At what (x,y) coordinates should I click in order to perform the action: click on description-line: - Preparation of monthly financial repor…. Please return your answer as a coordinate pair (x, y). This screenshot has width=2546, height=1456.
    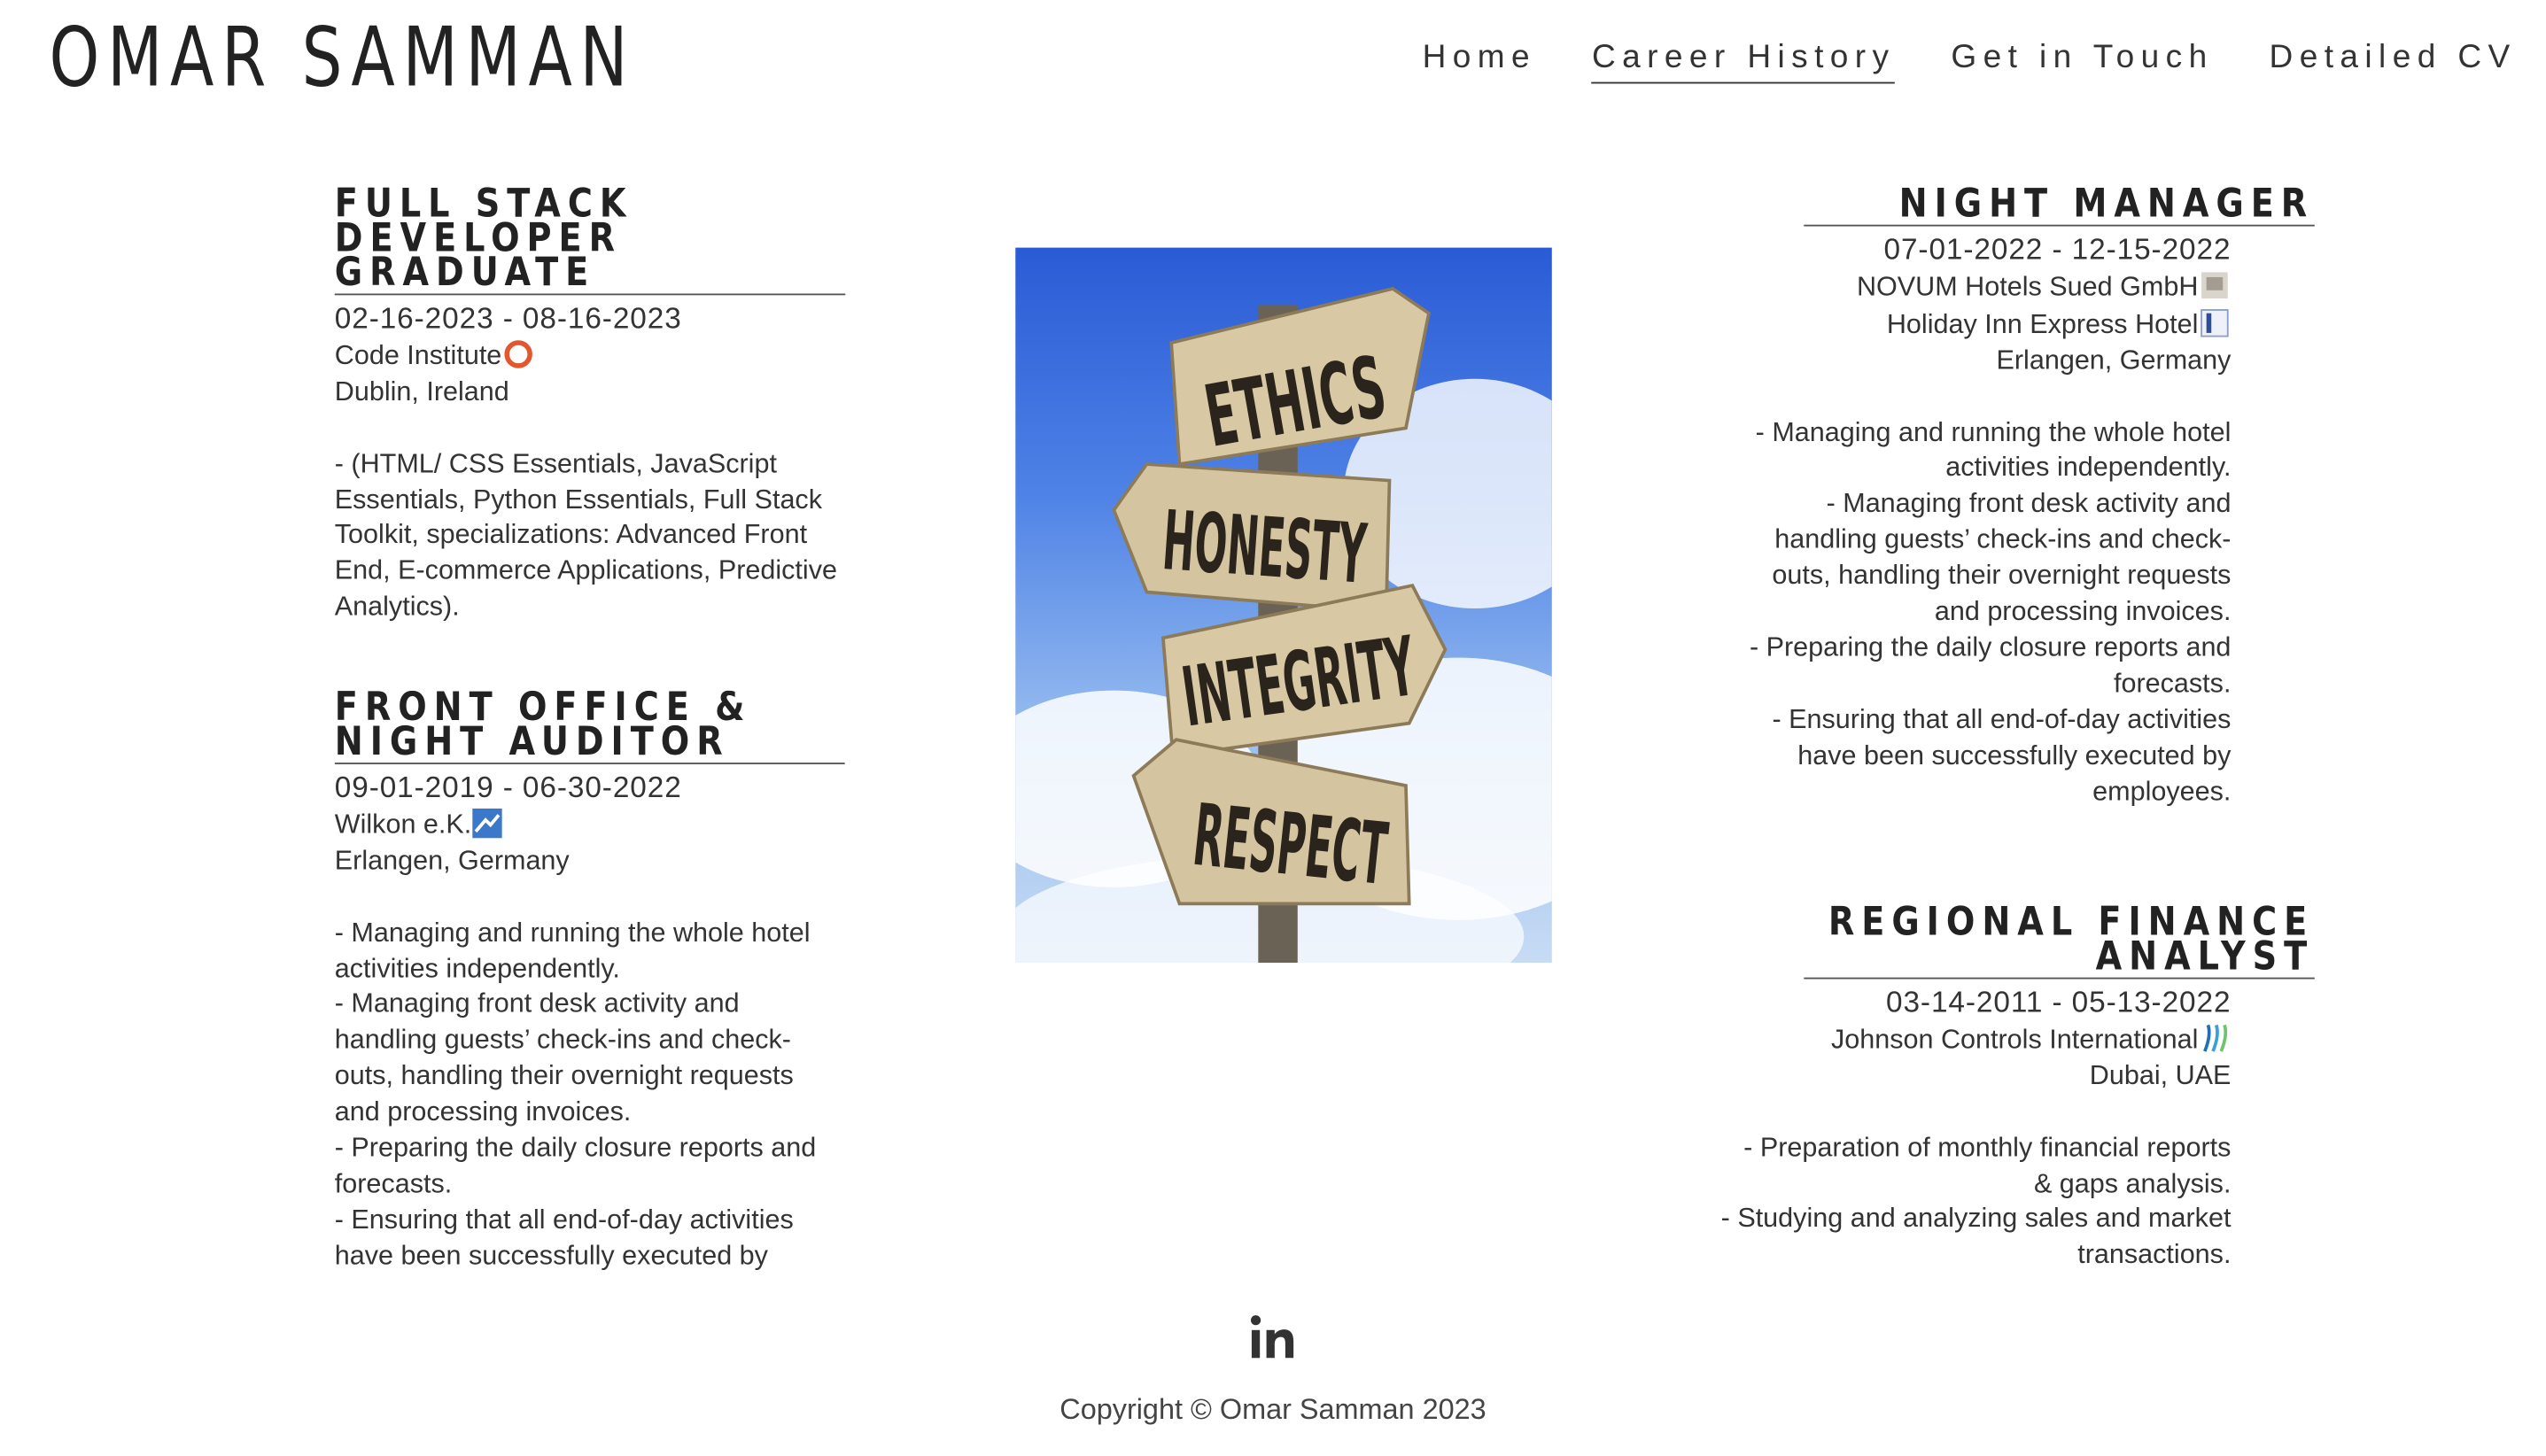
    Looking at the image, I should click on (1987, 1165).